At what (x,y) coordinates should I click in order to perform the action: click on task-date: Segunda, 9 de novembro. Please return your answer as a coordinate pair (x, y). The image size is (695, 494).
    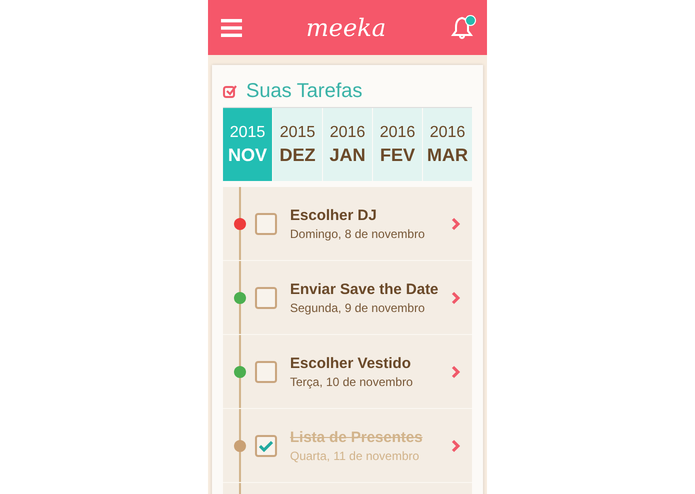
    Looking at the image, I should click on (358, 307).